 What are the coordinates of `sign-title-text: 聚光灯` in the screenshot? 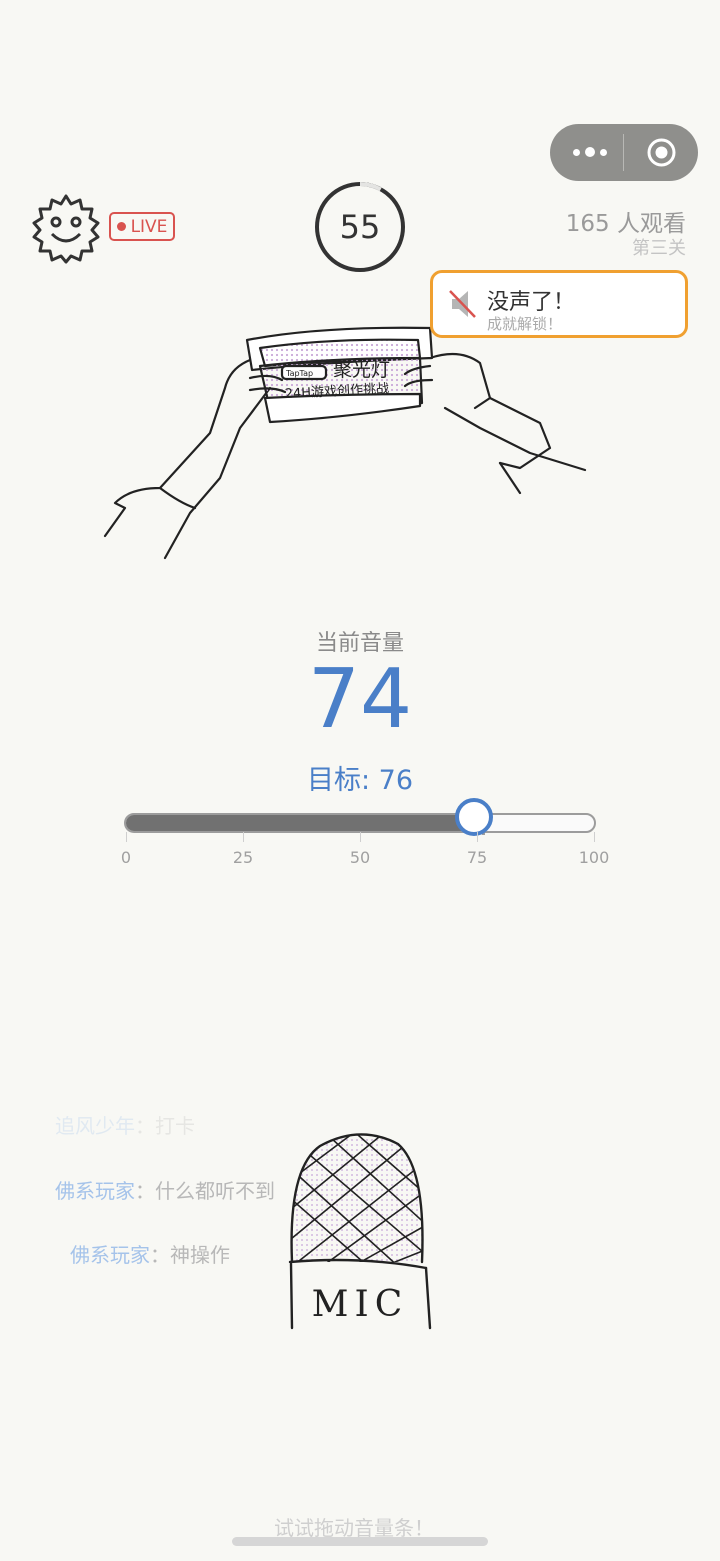 It's located at (361, 370).